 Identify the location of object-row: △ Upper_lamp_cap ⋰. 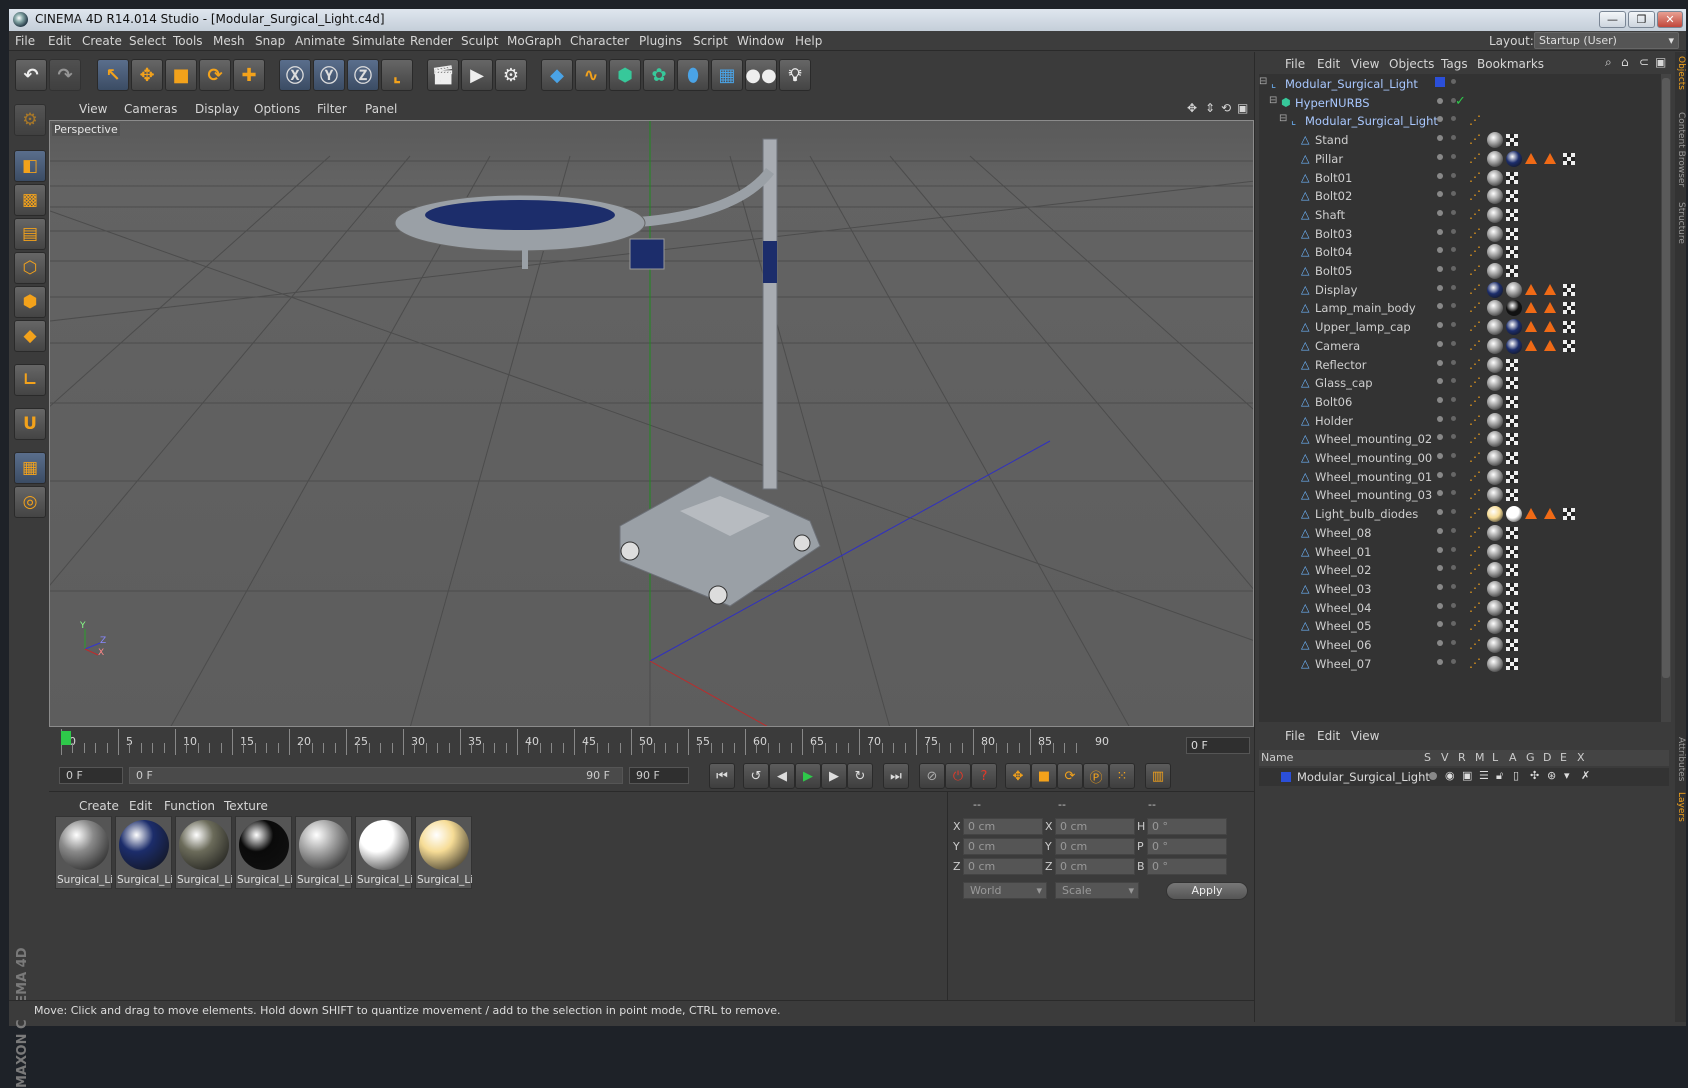
(1460, 327).